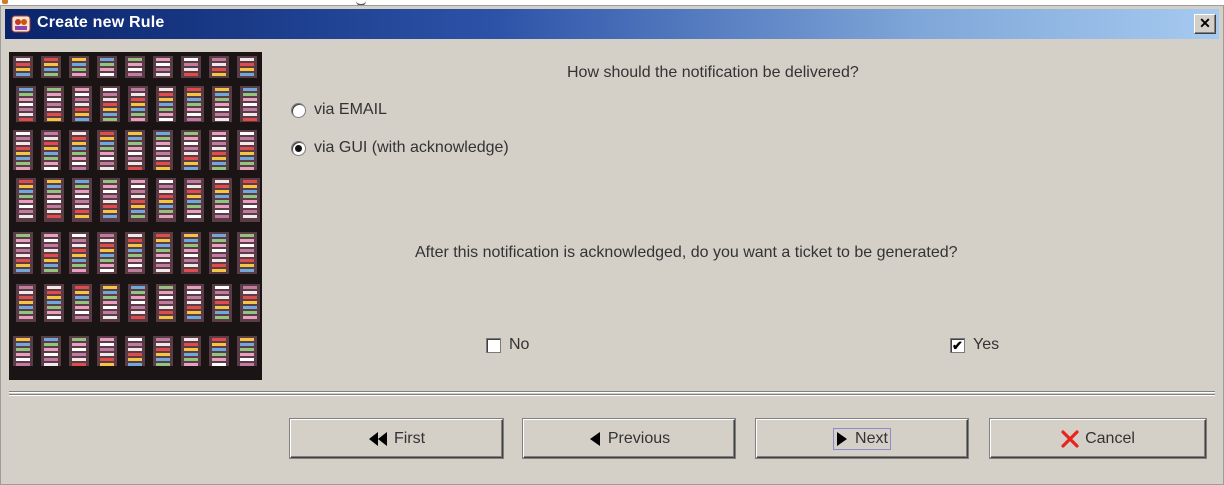 The width and height of the screenshot is (1224, 485). I want to click on radio-via-gui: via GUI (with acknowledge), so click(400, 148).